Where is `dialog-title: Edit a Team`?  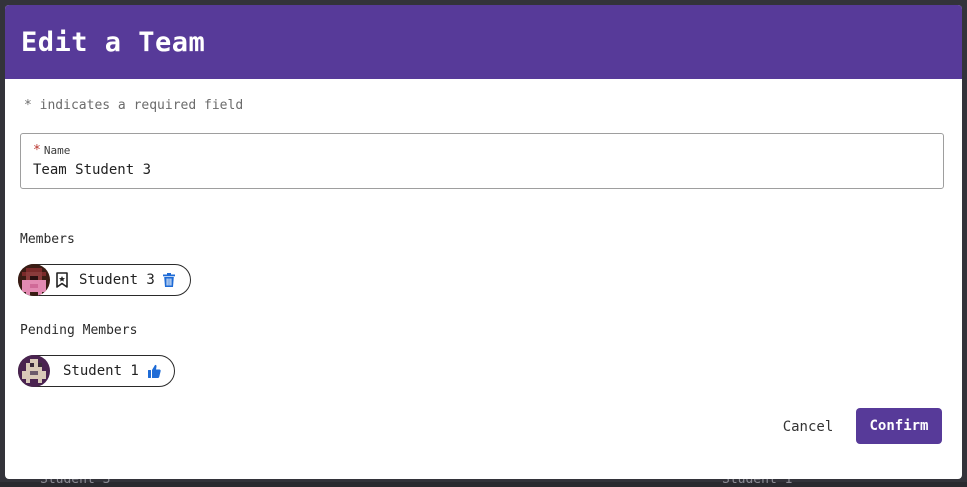 dialog-title: Edit a Team is located at coordinates (113, 42).